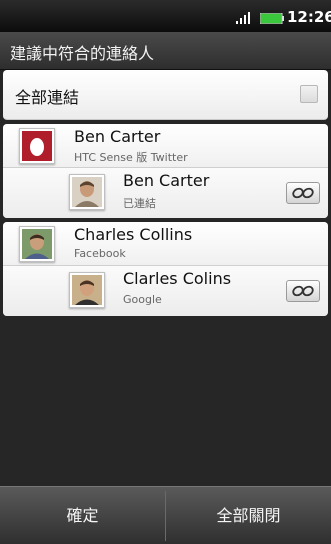  I want to click on primary-contact-row: Charles Collins Facebook, so click(165, 244).